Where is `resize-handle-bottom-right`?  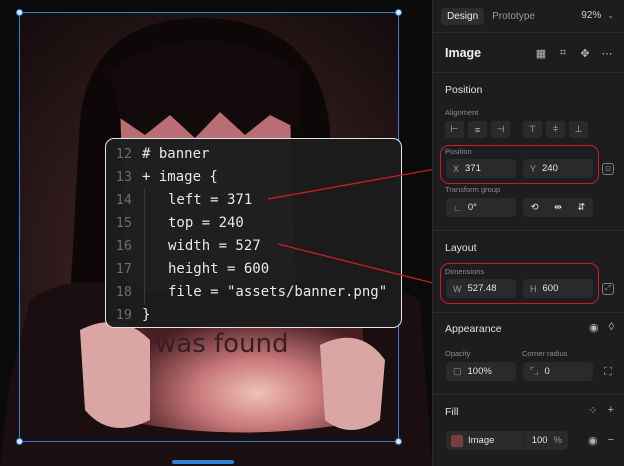
resize-handle-bottom-right is located at coordinates (398, 441).